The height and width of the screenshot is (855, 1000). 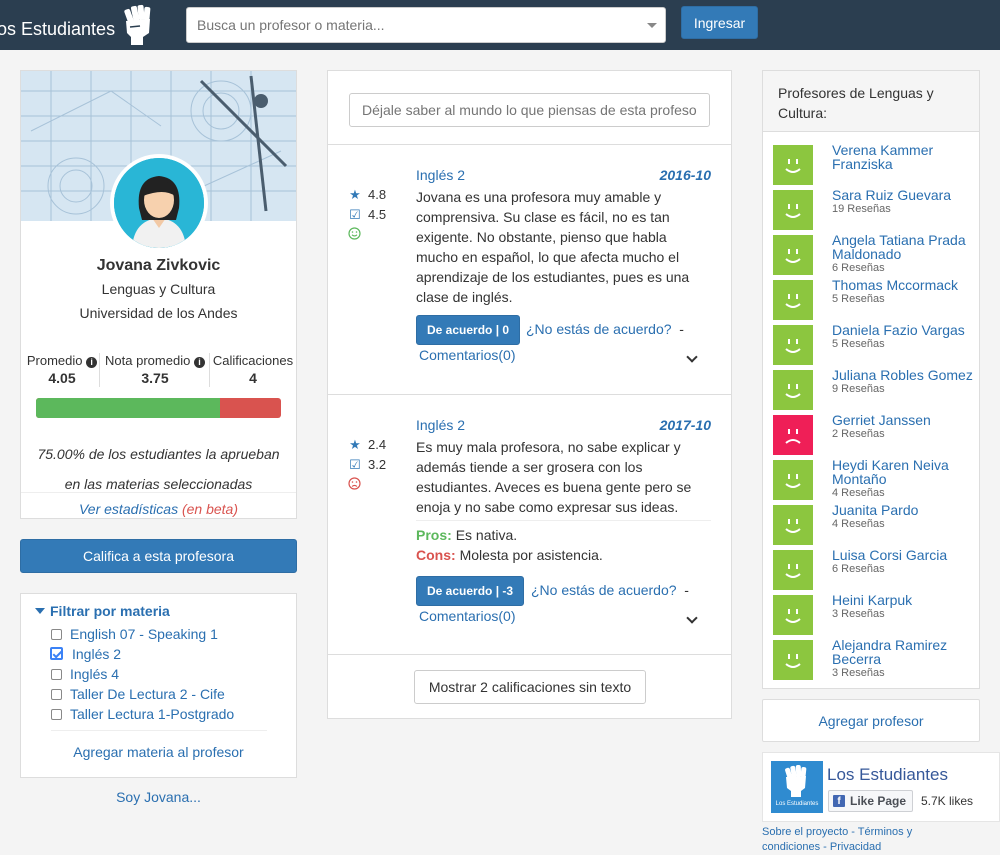 What do you see at coordinates (887, 775) in the screenshot?
I see `fb-page-name: Los Estudiantes` at bounding box center [887, 775].